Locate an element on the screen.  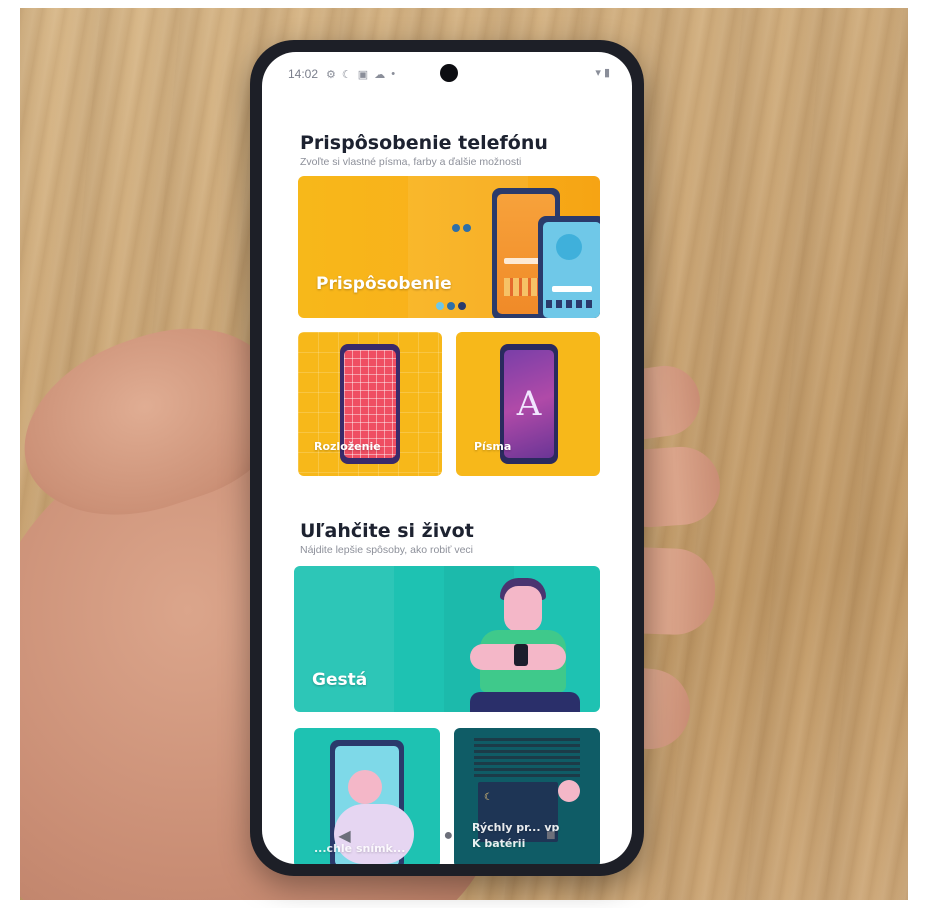
navigation-bar: ◀ ● ■ is located at coordinates (447, 836).